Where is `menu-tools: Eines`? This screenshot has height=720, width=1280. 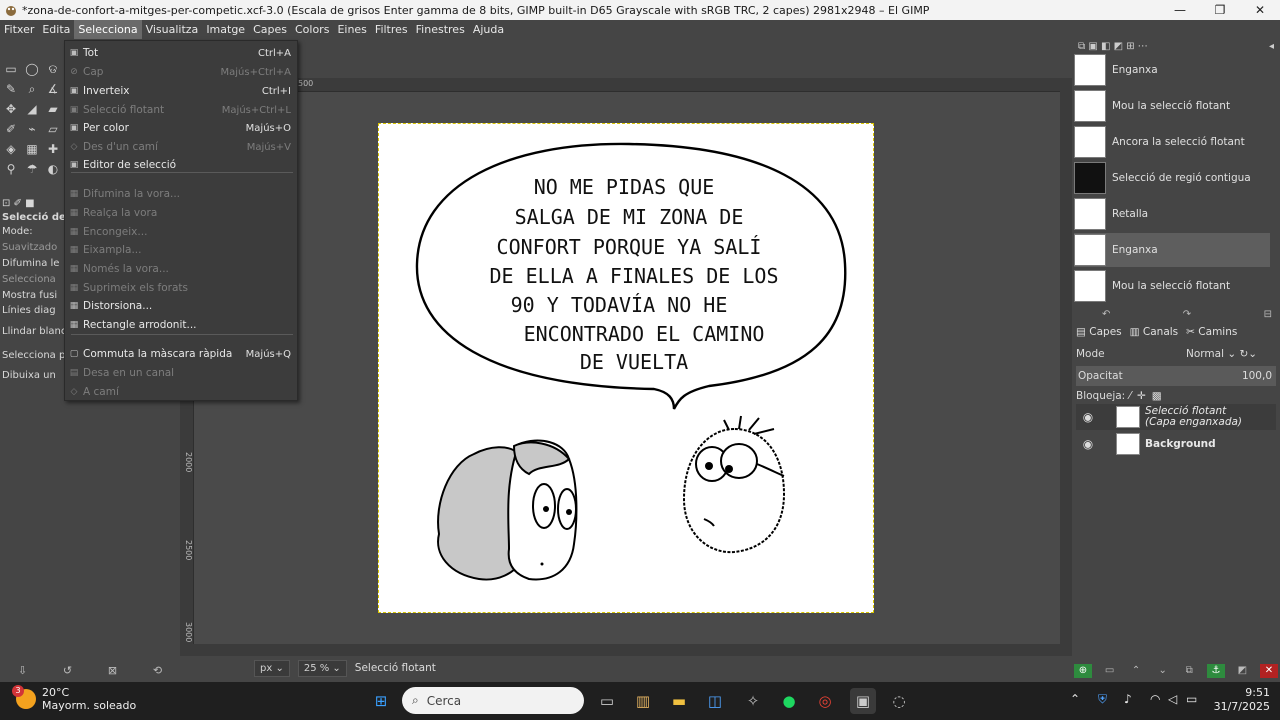
menu-tools: Eines is located at coordinates (351, 29).